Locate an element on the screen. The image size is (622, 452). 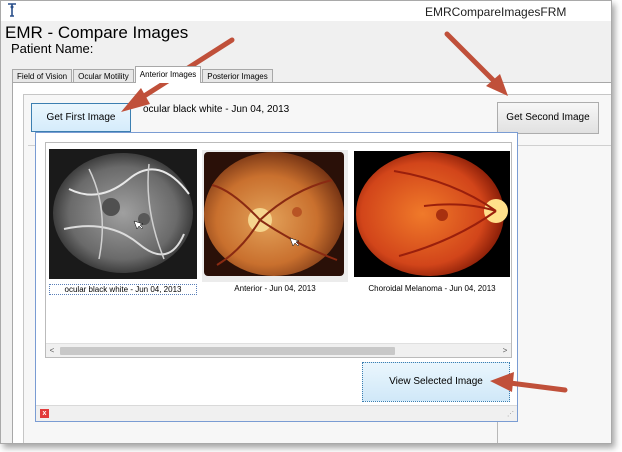
view-selected-image-button: View Selected Image is located at coordinates (436, 382).